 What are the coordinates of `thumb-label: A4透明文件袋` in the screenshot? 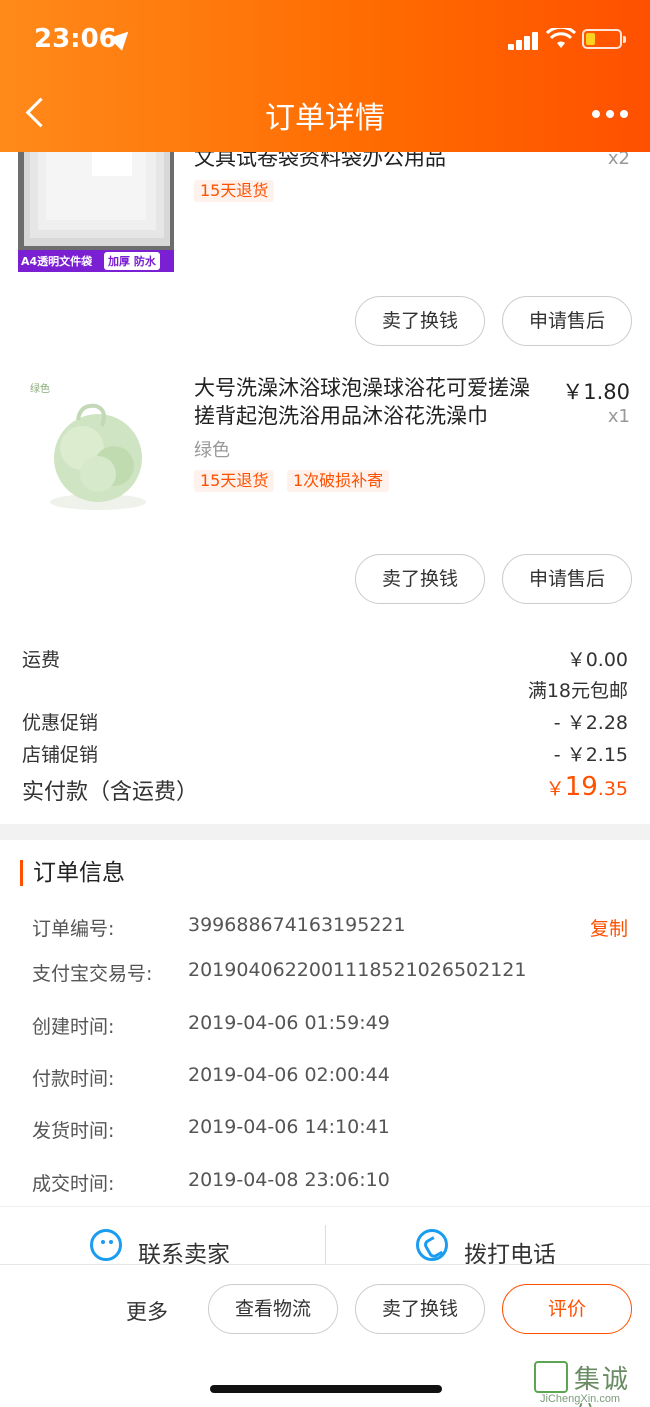 It's located at (57, 261).